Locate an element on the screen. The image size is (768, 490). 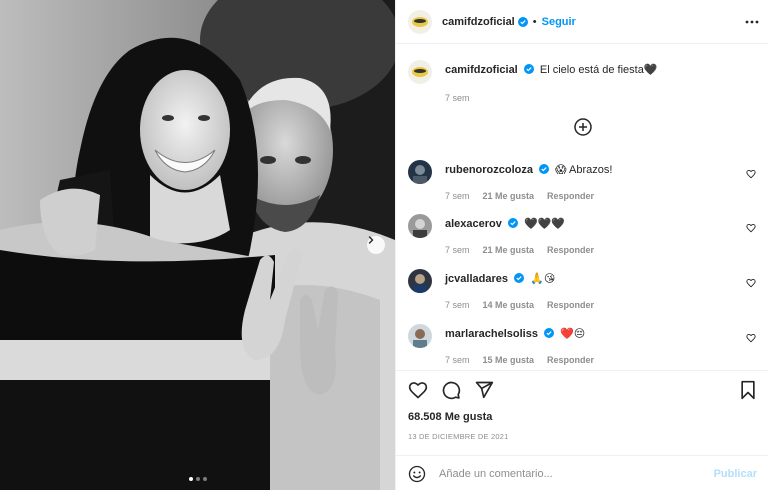
commenter-username: marlarachelsoliss is located at coordinates (491, 334).